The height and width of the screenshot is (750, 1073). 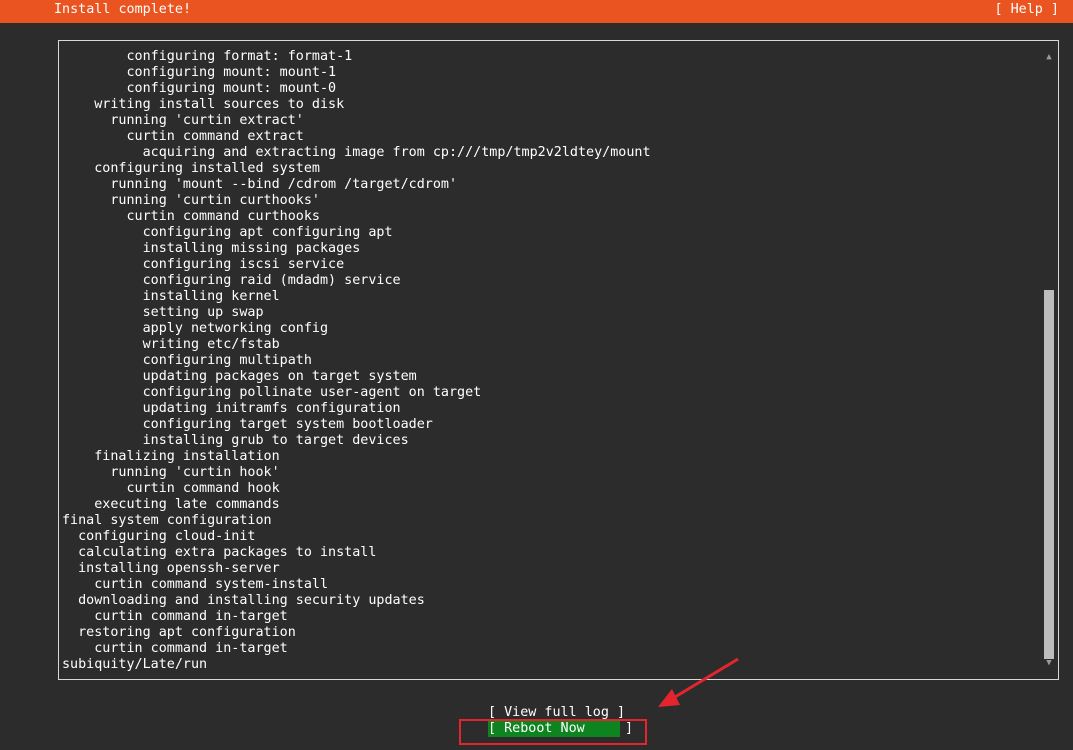 I want to click on title-bar: Install complete! [ Help ], so click(x=536, y=11).